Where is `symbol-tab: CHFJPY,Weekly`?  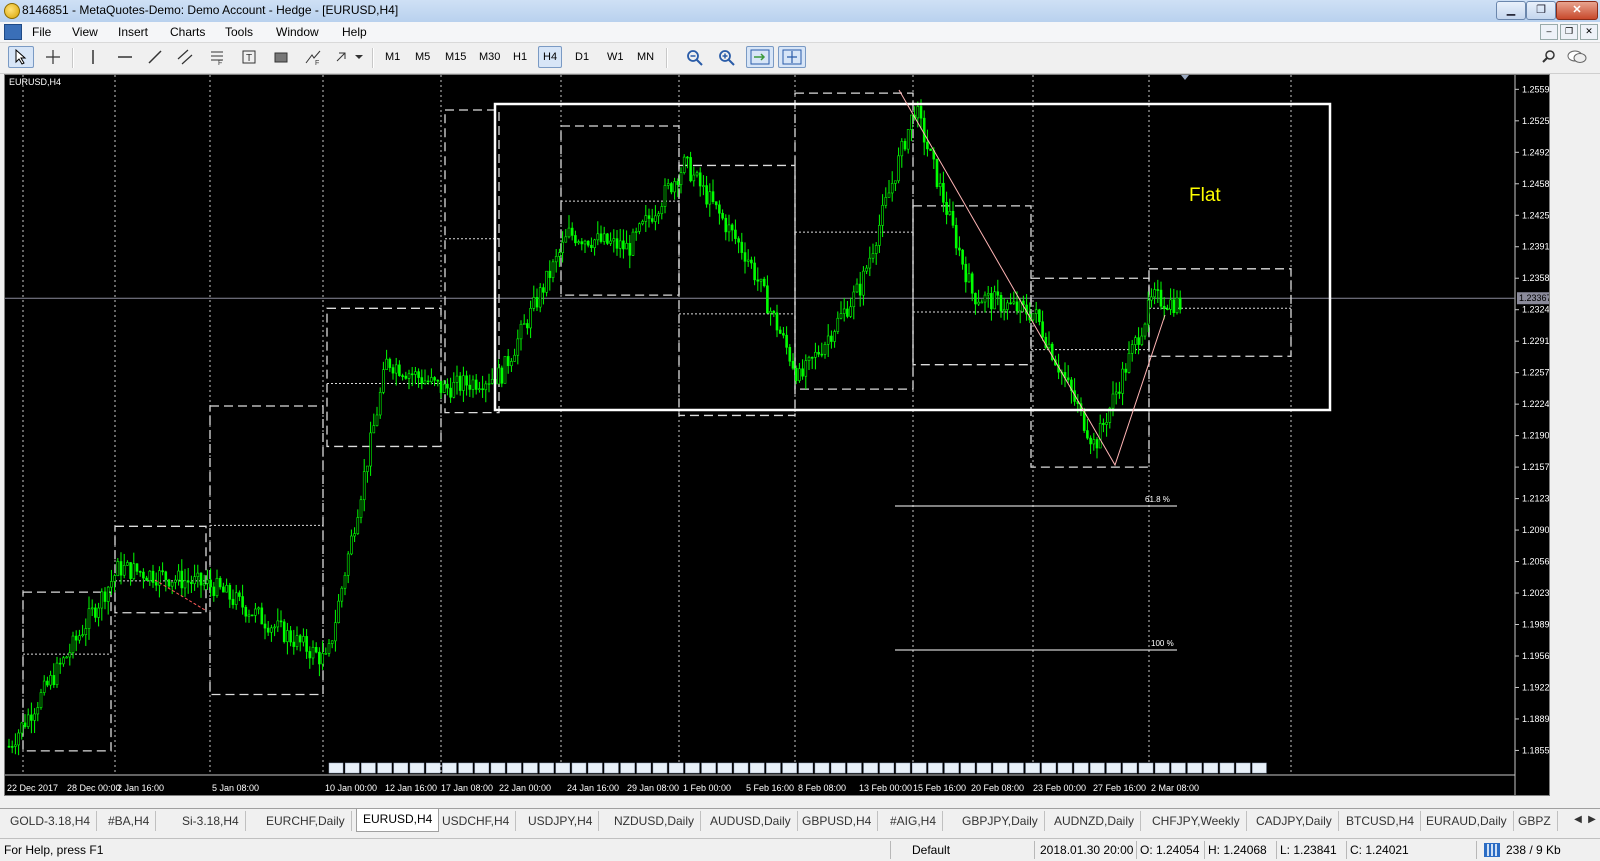 symbol-tab: CHFJPY,Weekly is located at coordinates (1196, 821).